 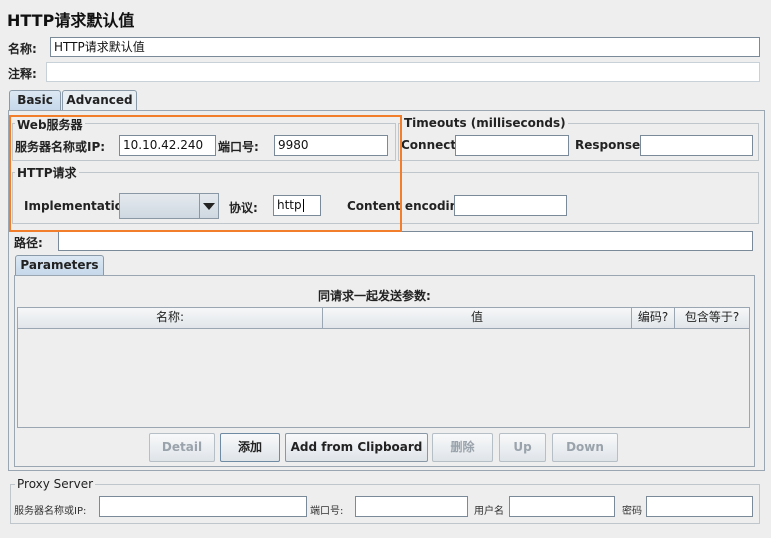 I want to click on highlight-box, so click(x=205, y=173).